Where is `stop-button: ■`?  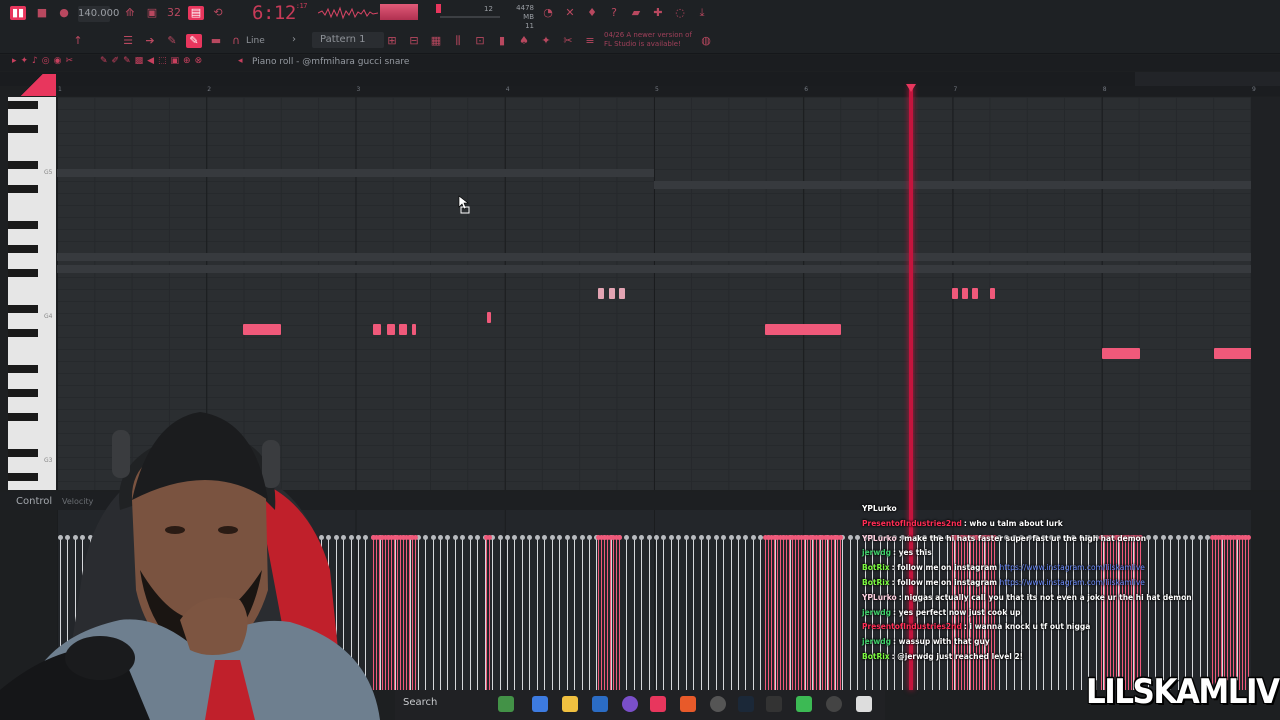 stop-button: ■ is located at coordinates (42, 13).